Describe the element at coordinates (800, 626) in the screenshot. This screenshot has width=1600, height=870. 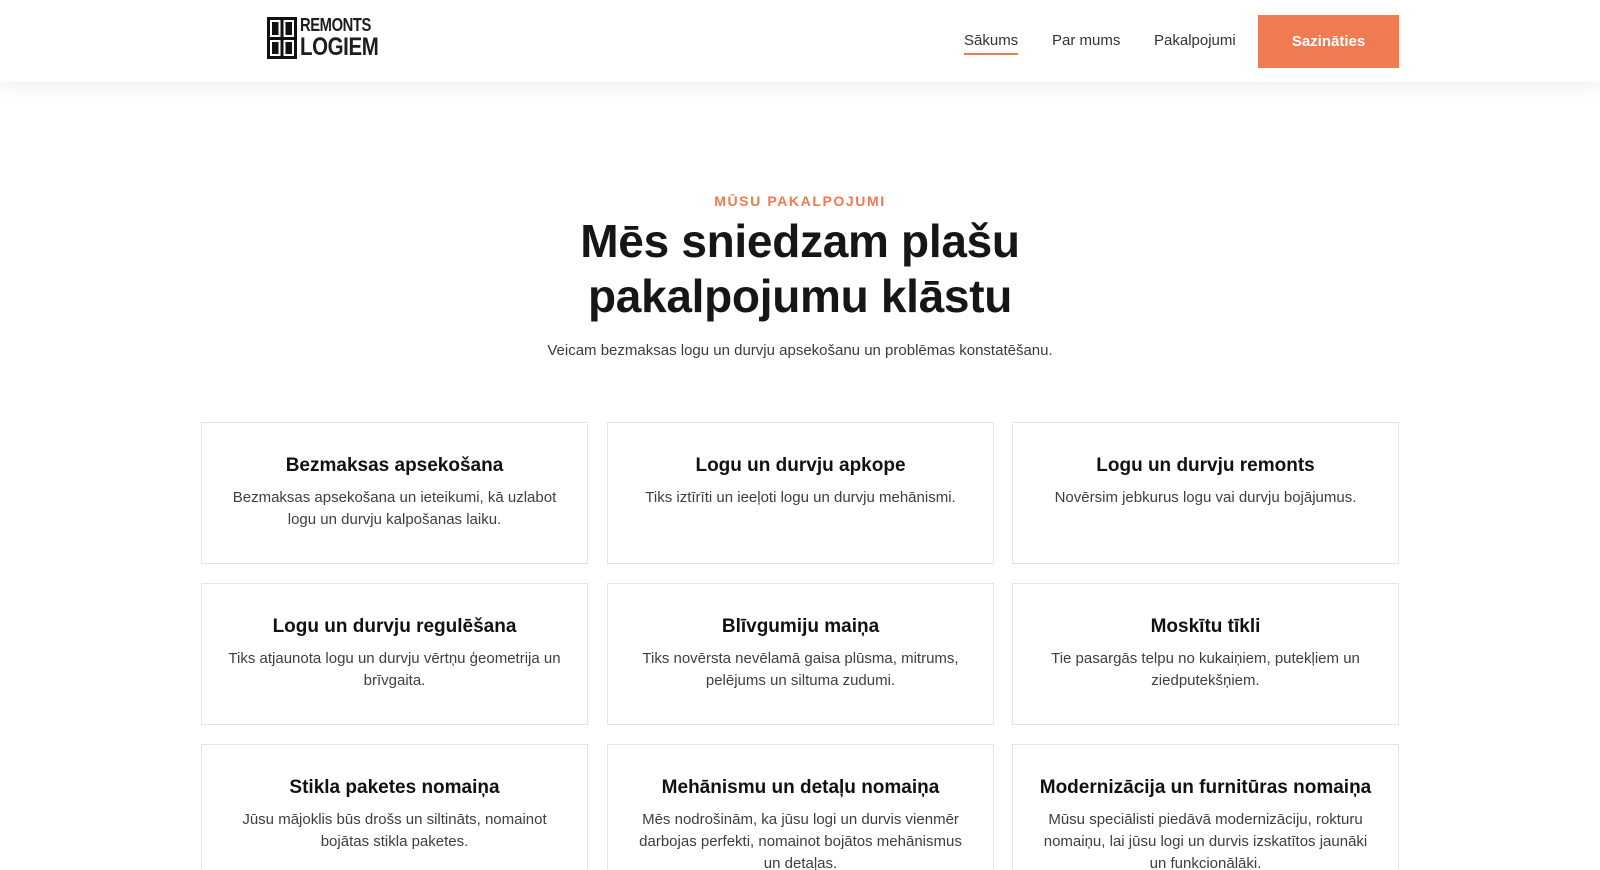
I see `service-title: Blīvgumiju maiņa` at that location.